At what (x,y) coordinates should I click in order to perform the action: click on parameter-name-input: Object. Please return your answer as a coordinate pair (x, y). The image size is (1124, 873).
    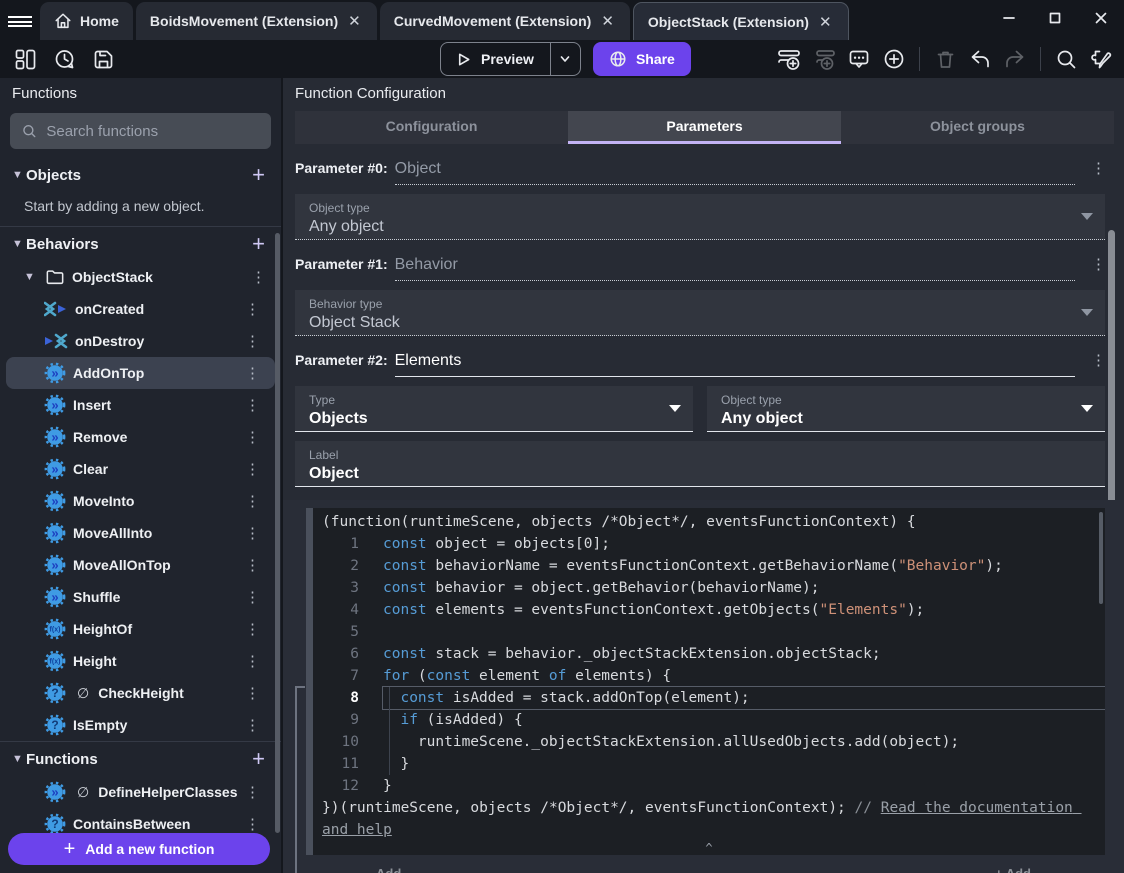
    Looking at the image, I should click on (734, 172).